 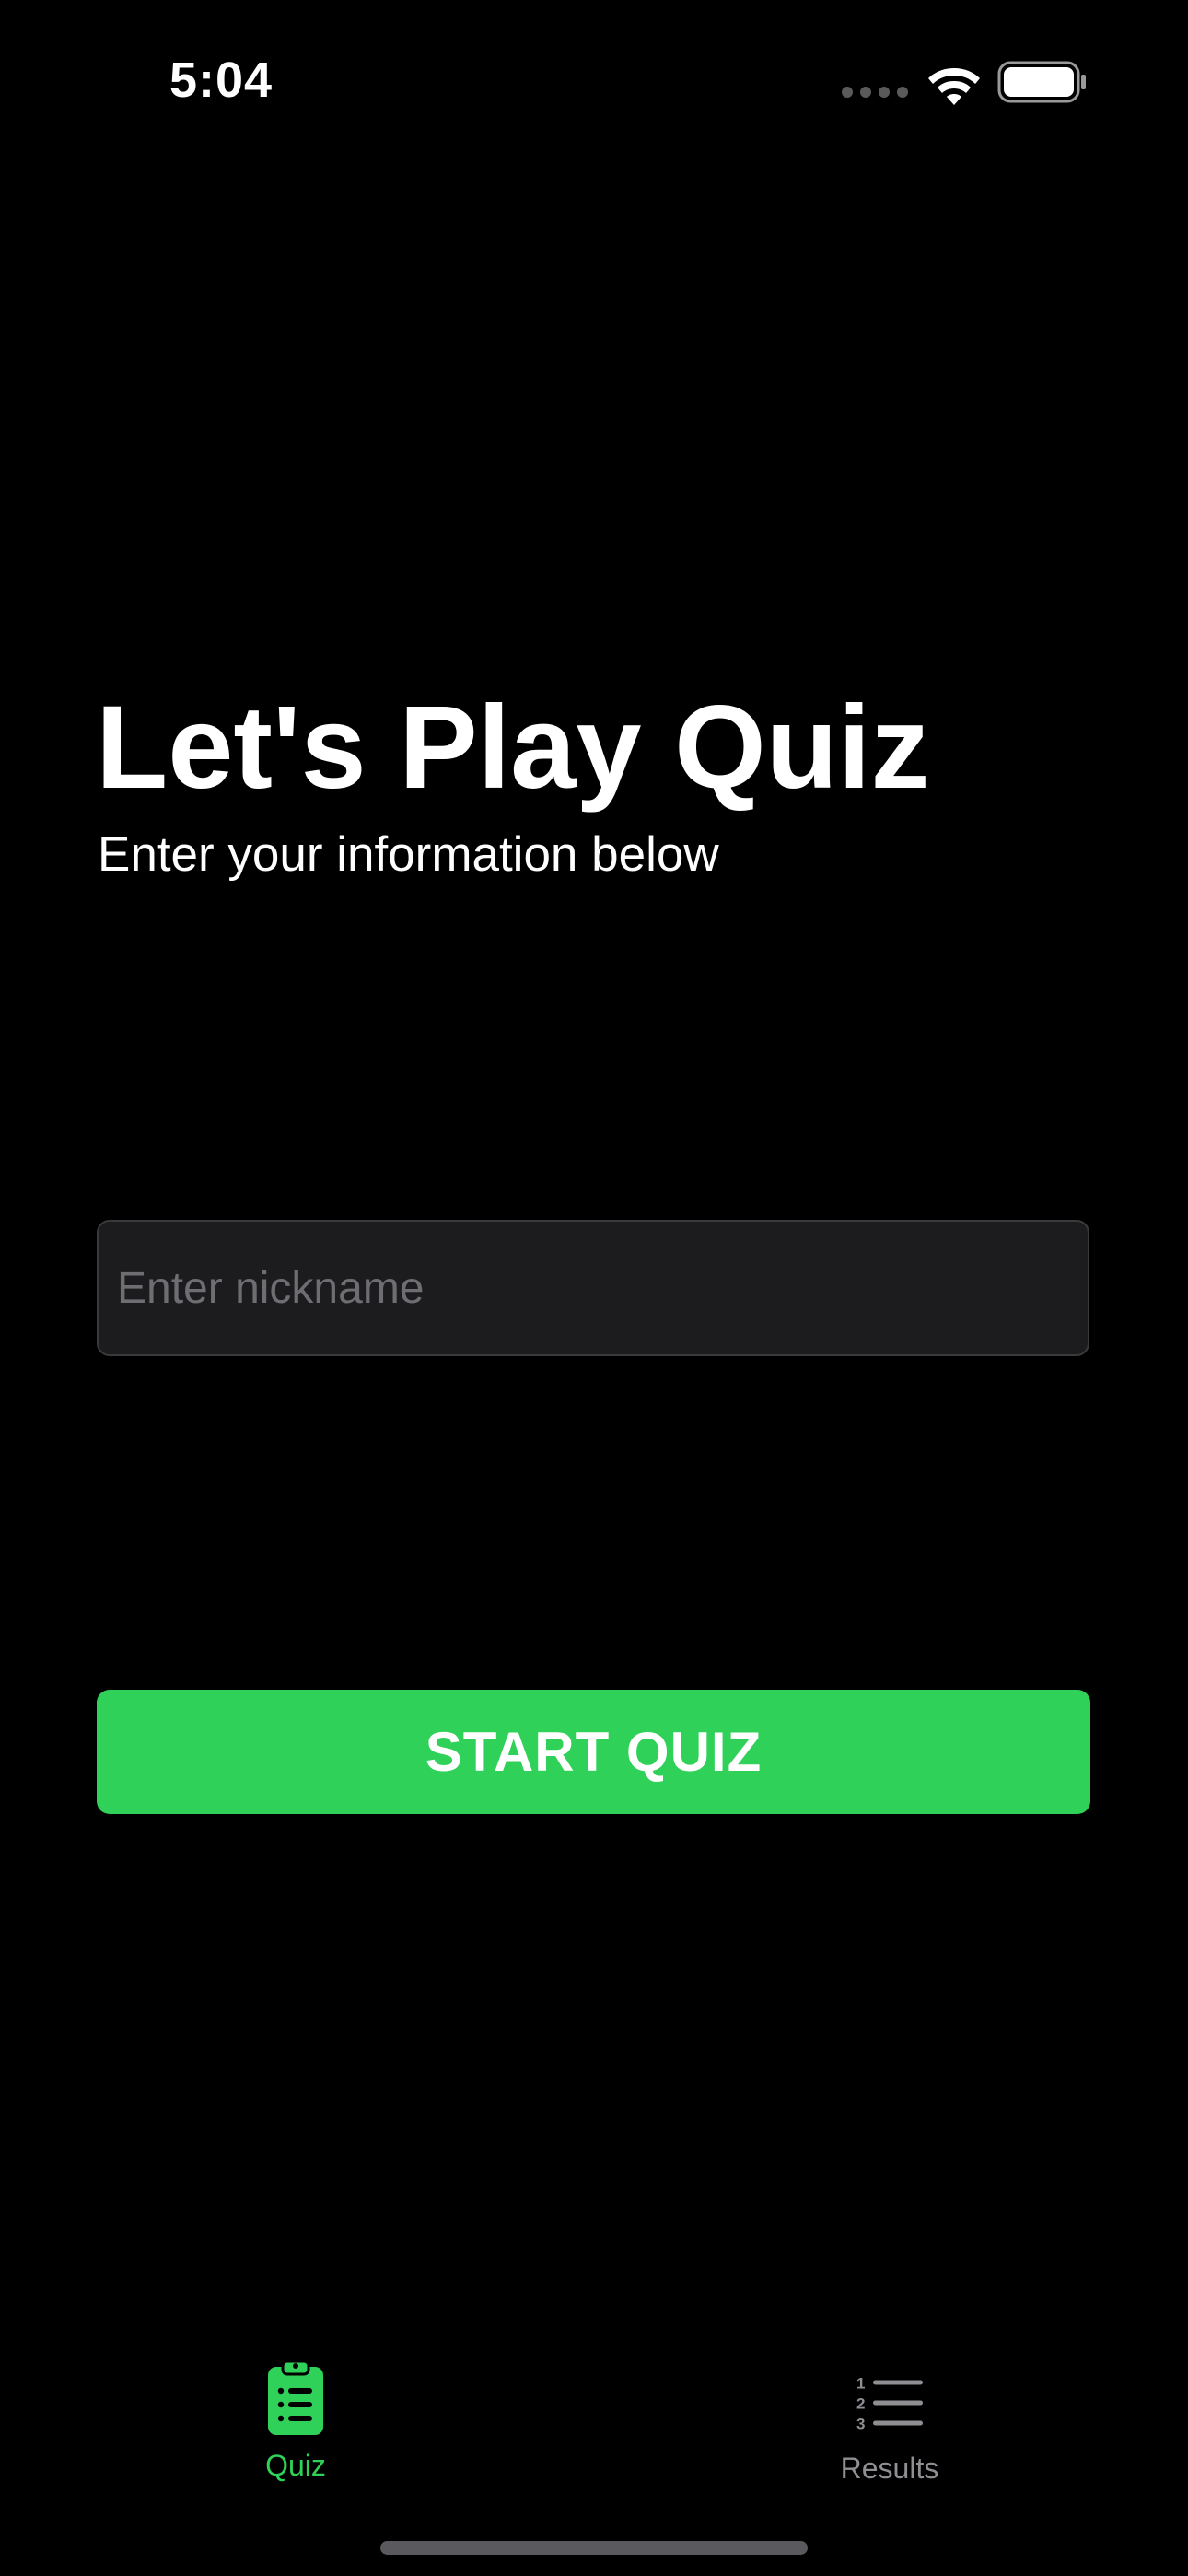 I want to click on numbered-list-icon: 1 2 3, so click(x=889, y=2404).